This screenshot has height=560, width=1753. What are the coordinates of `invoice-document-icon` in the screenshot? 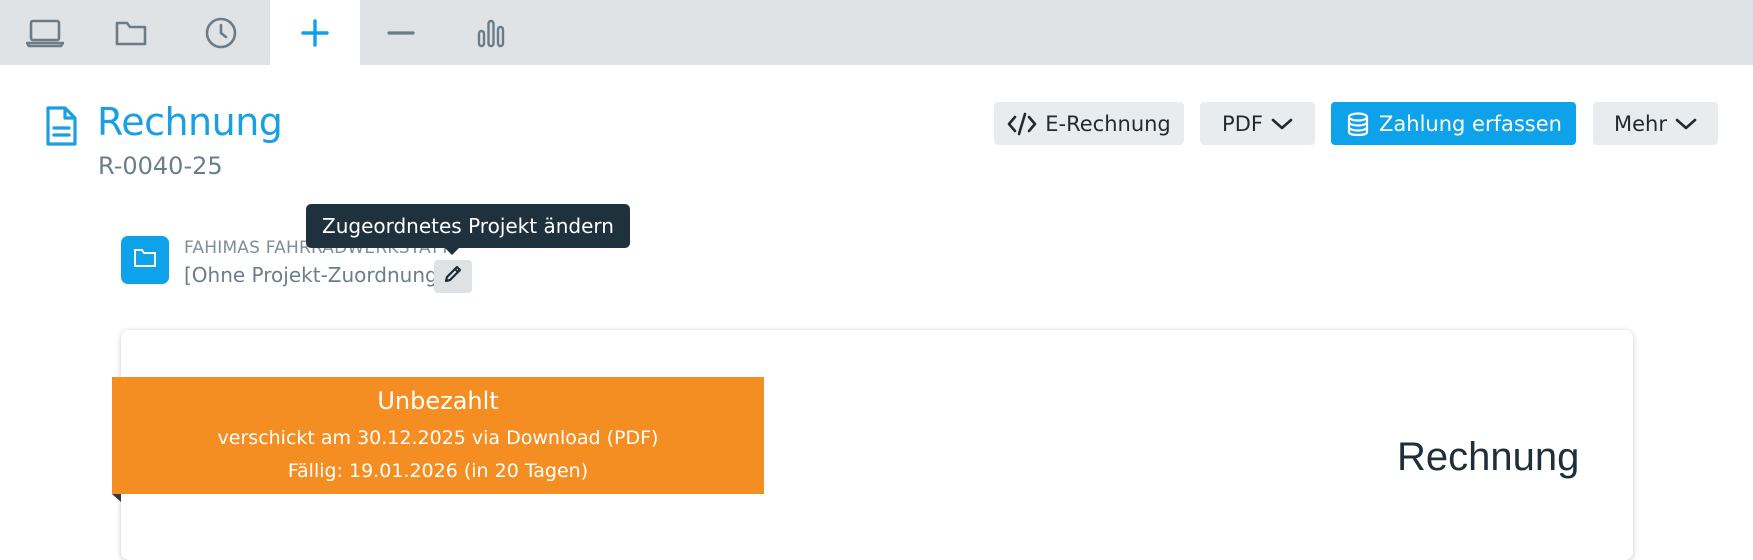 It's located at (61, 128).